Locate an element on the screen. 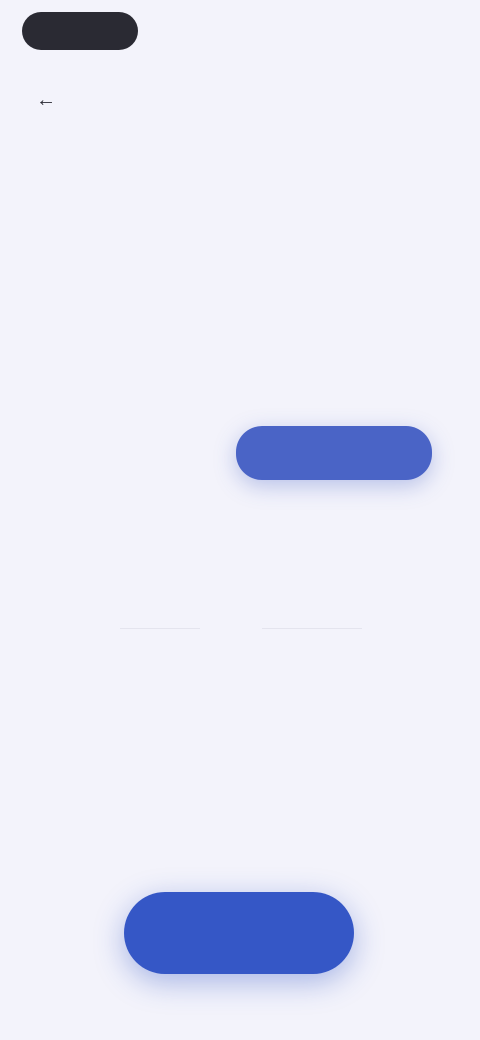 This screenshot has width=480, height=1040. page-subtitle is located at coordinates (240, 236).